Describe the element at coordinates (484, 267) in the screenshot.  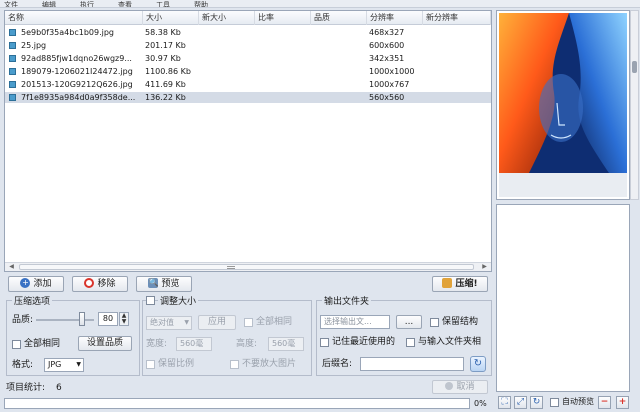
I see `scroll-right-icon: ▶` at that location.